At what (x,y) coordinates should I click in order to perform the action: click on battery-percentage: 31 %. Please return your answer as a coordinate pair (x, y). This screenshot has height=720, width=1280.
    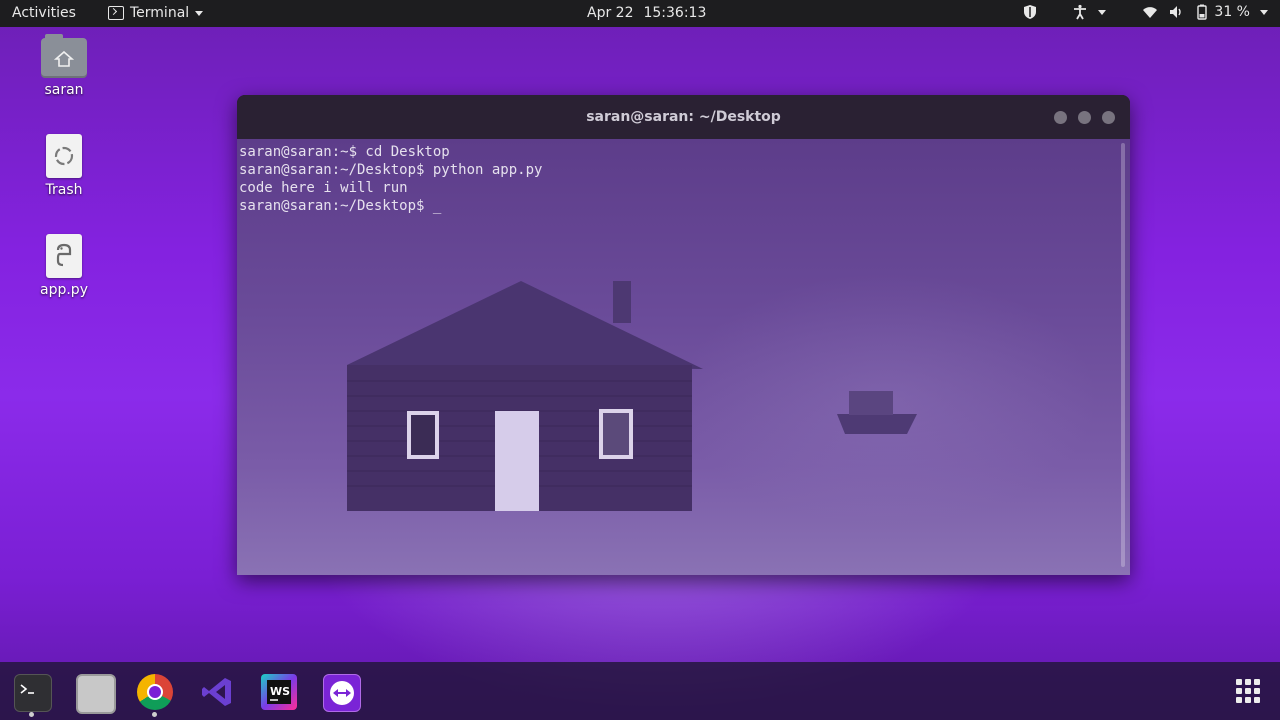
    Looking at the image, I should click on (1232, 12).